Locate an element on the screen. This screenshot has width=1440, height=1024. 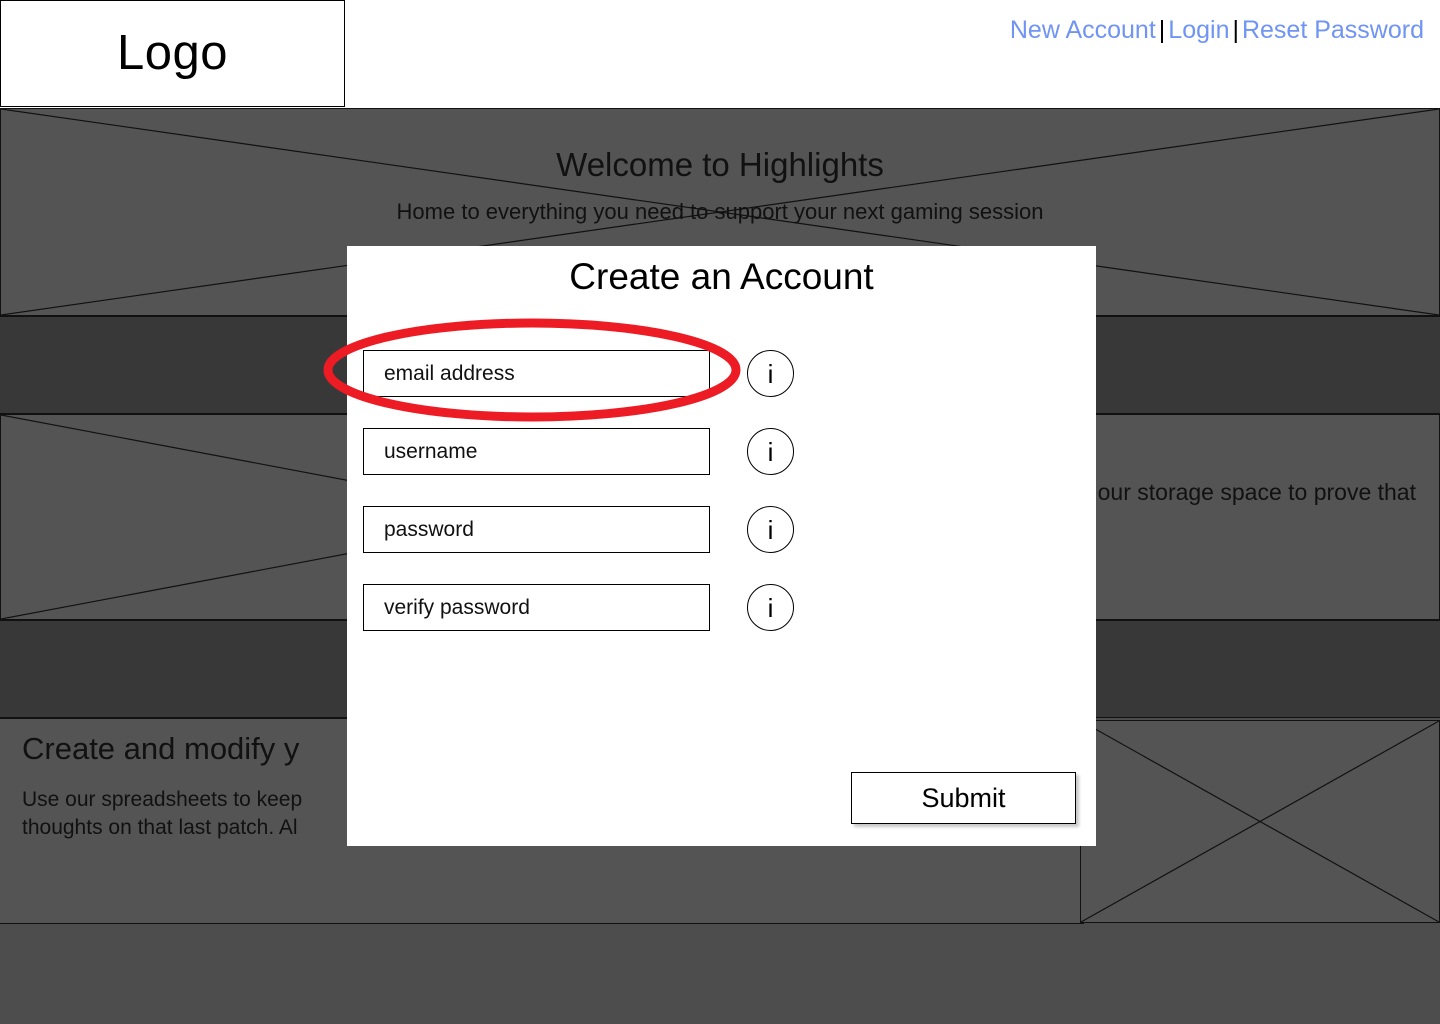
logo: Logo is located at coordinates (172, 53).